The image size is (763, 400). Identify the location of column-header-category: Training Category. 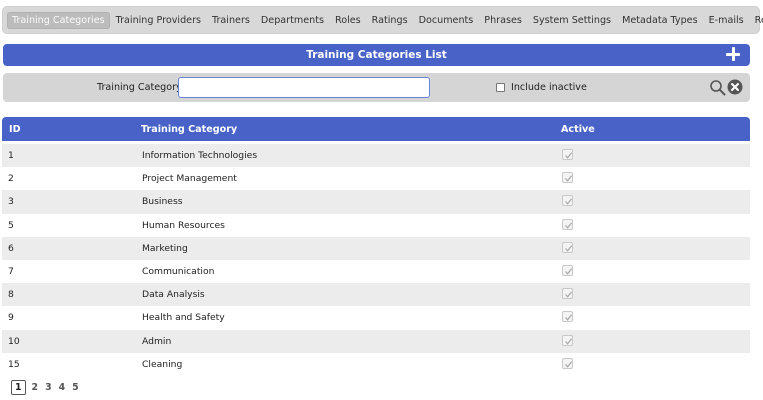
(189, 129).